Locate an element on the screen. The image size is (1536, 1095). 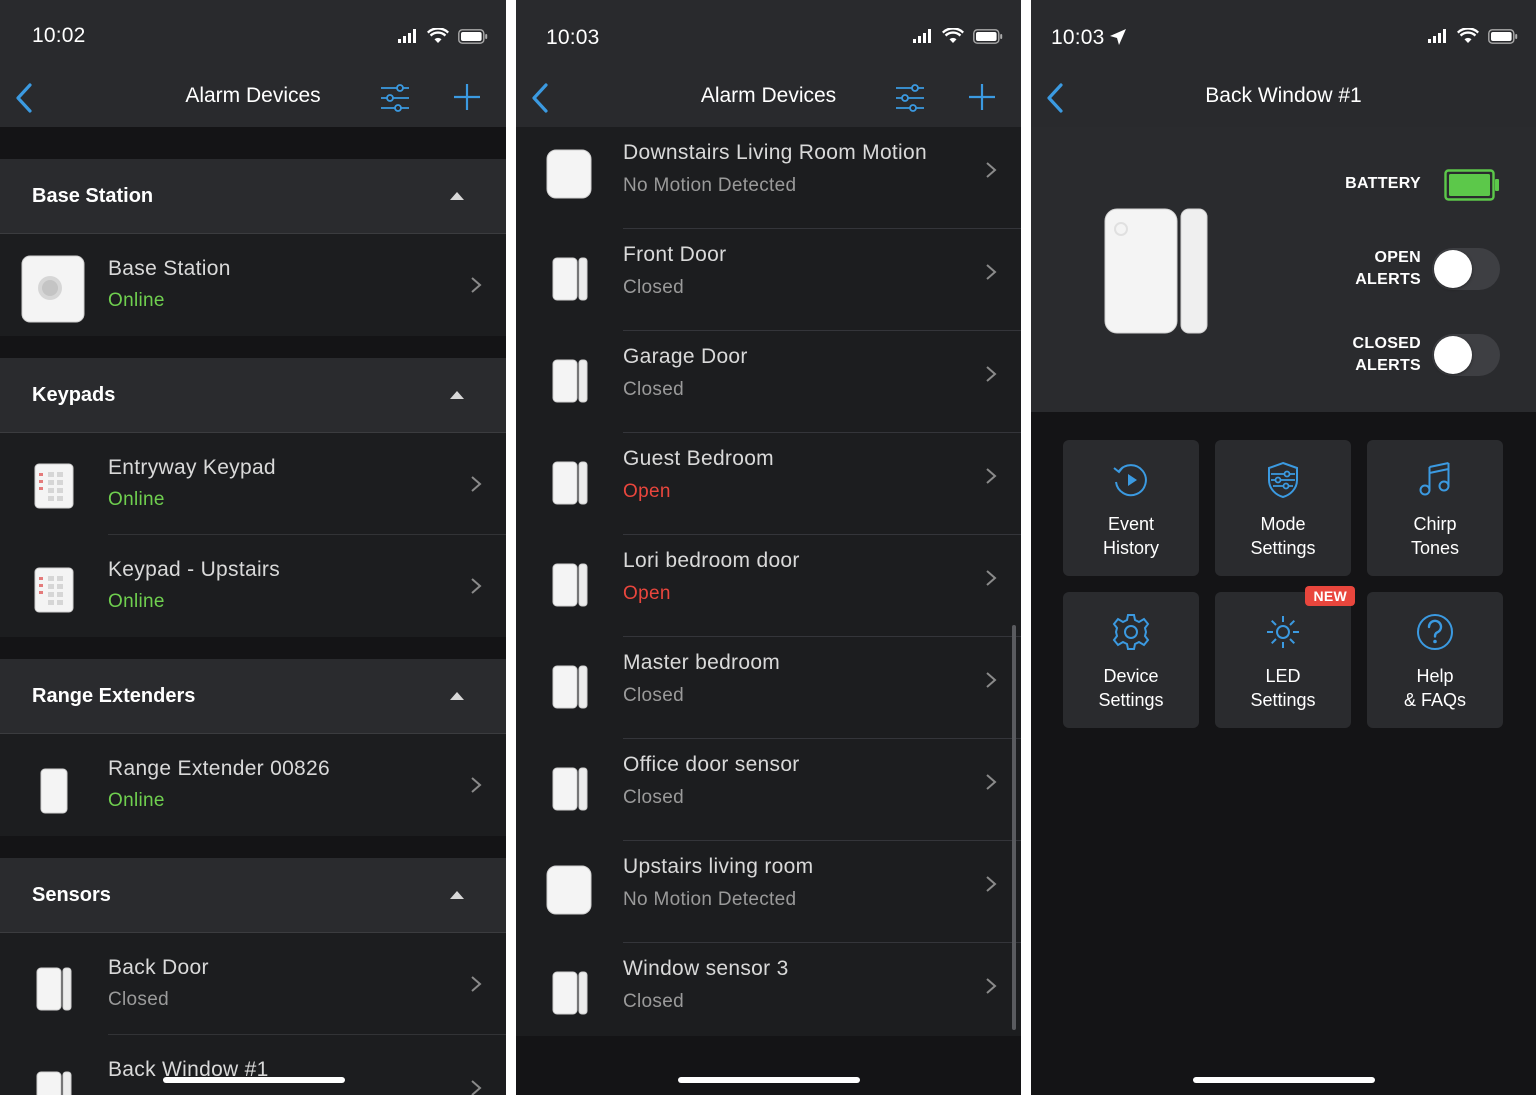
device-row-entryway-keypad: Entryway Keypad Online is located at coordinates (253, 484).